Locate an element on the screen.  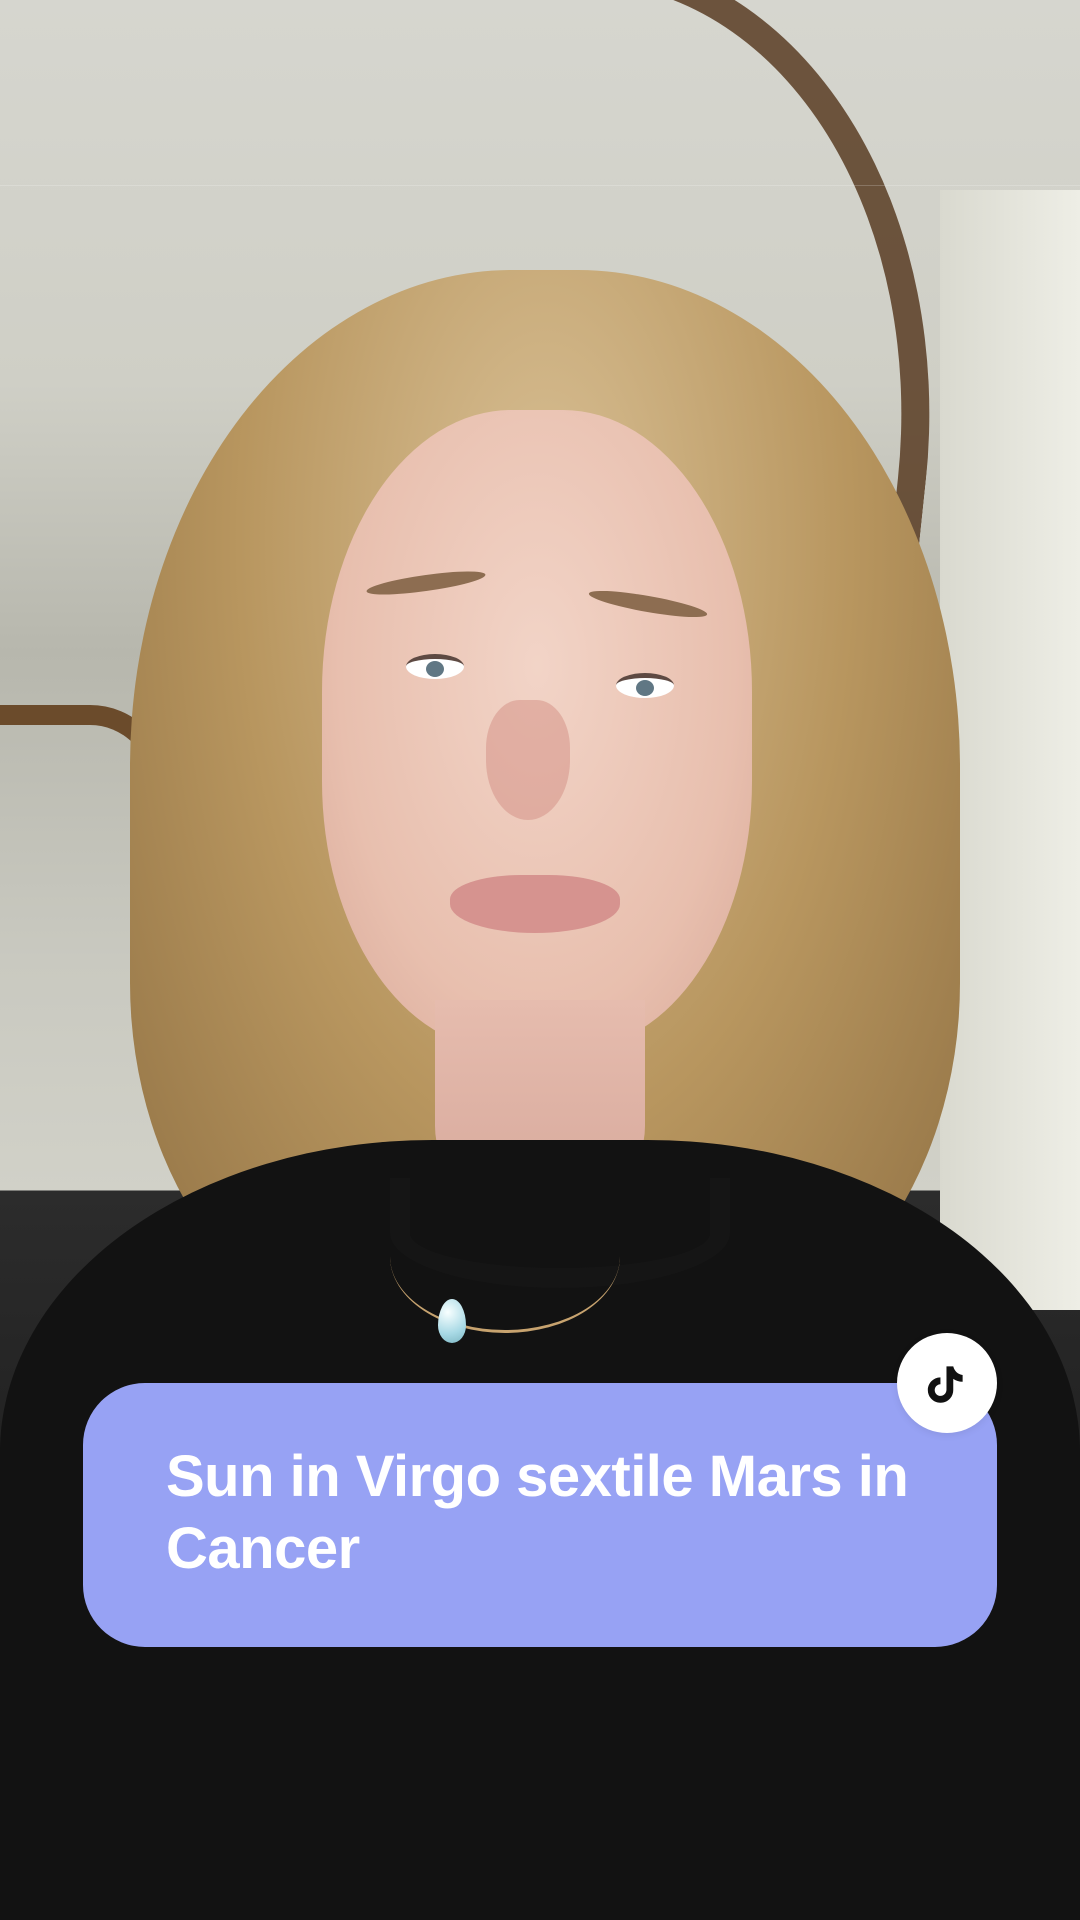
tiktok-badge is located at coordinates (947, 1383).